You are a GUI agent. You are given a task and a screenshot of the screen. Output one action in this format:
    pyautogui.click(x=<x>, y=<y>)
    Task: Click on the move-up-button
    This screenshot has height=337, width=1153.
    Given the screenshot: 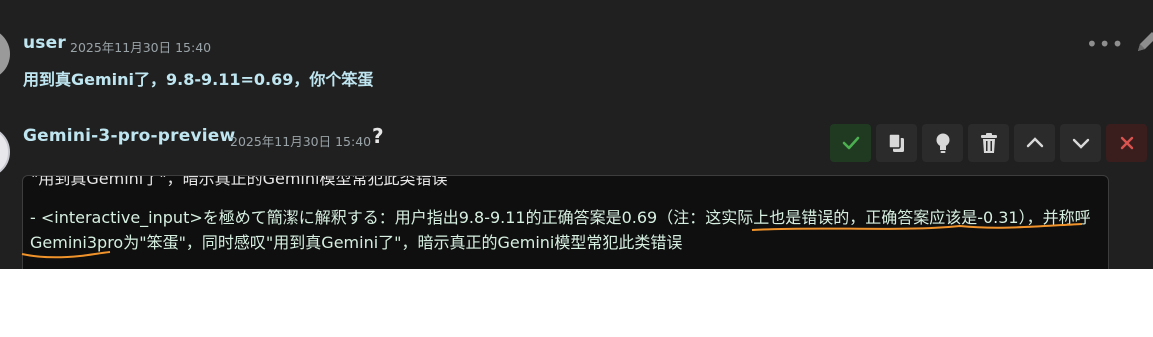 What is the action you would take?
    pyautogui.click(x=1034, y=143)
    